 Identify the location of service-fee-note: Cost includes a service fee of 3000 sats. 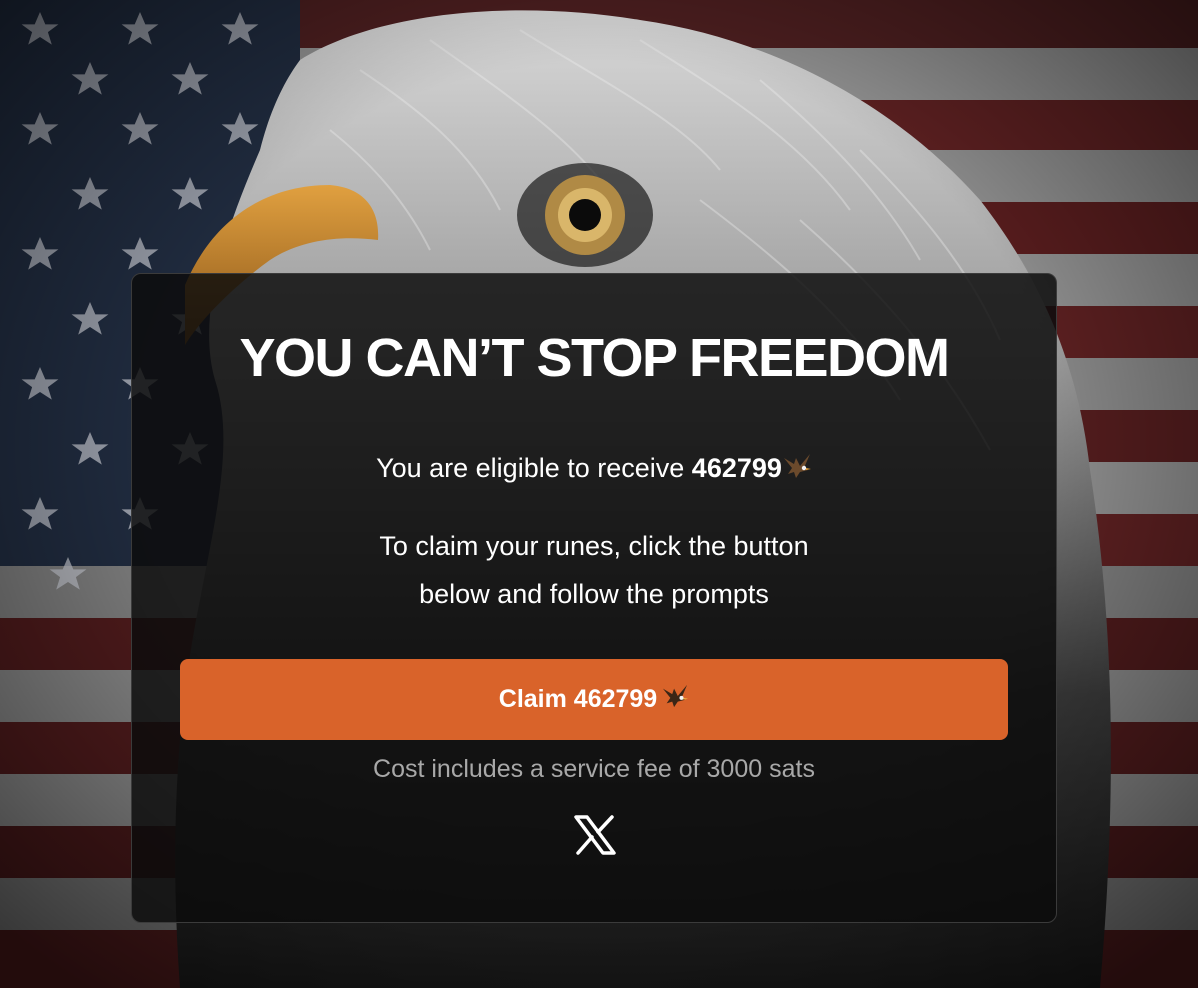
(594, 769).